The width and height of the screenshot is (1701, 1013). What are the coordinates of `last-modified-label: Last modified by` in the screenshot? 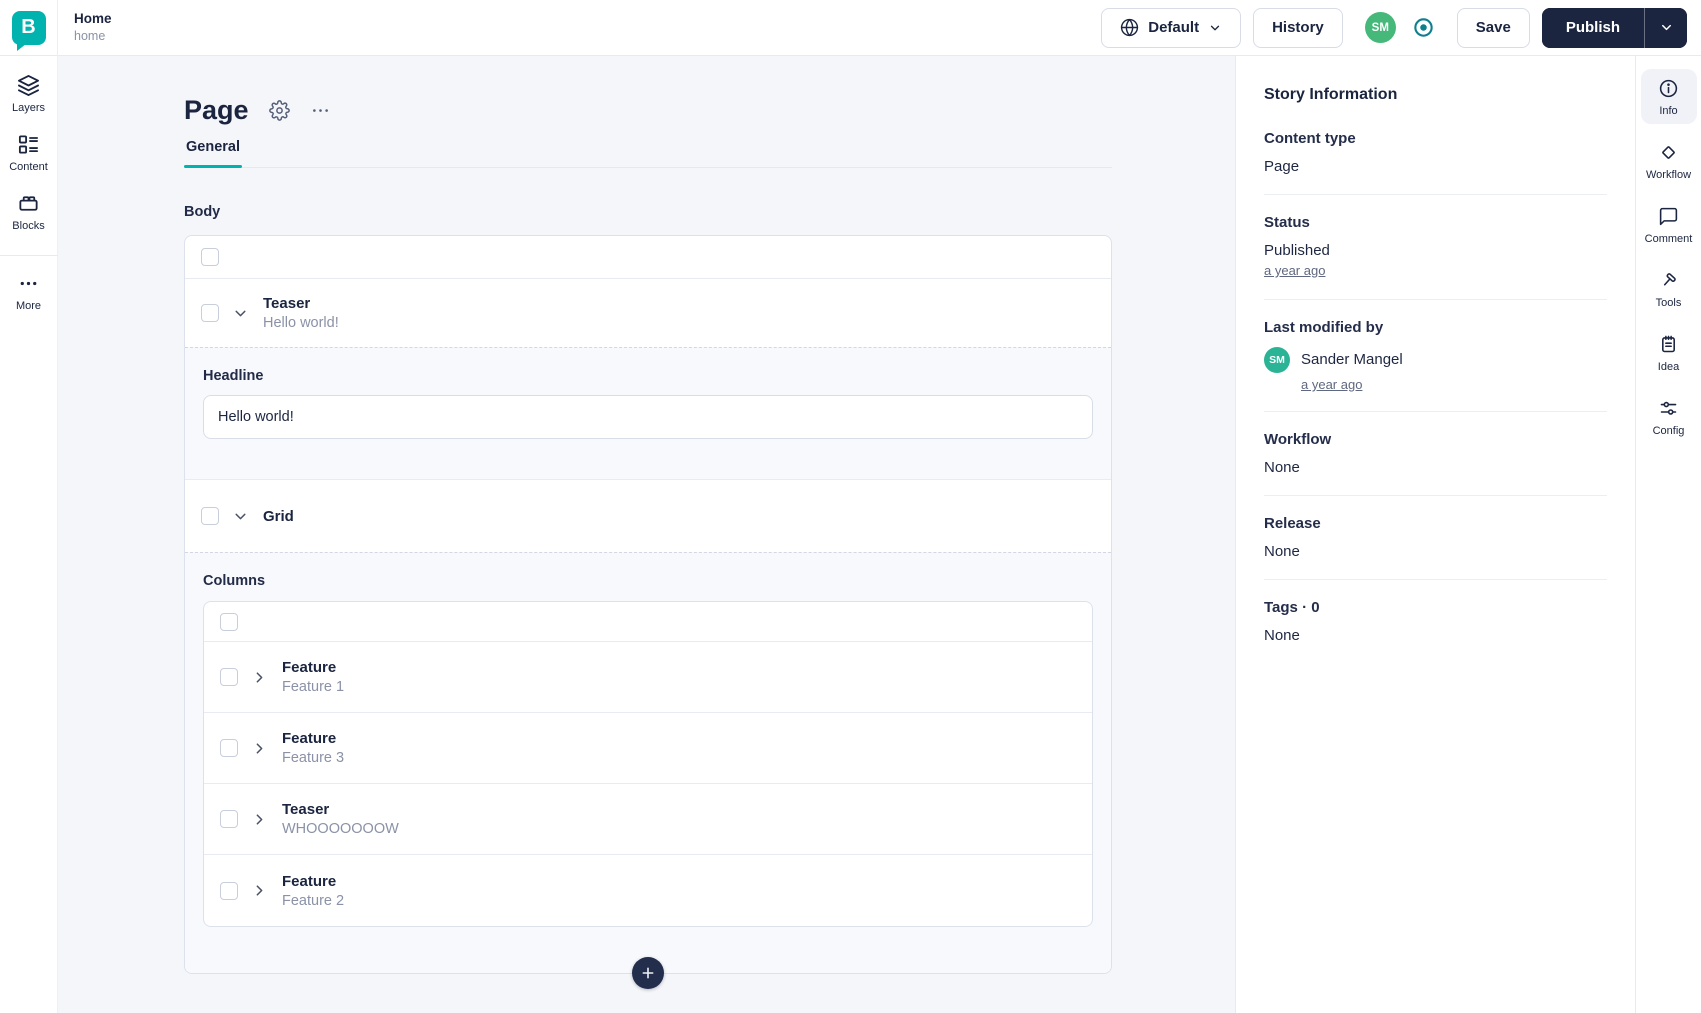 It's located at (1324, 327).